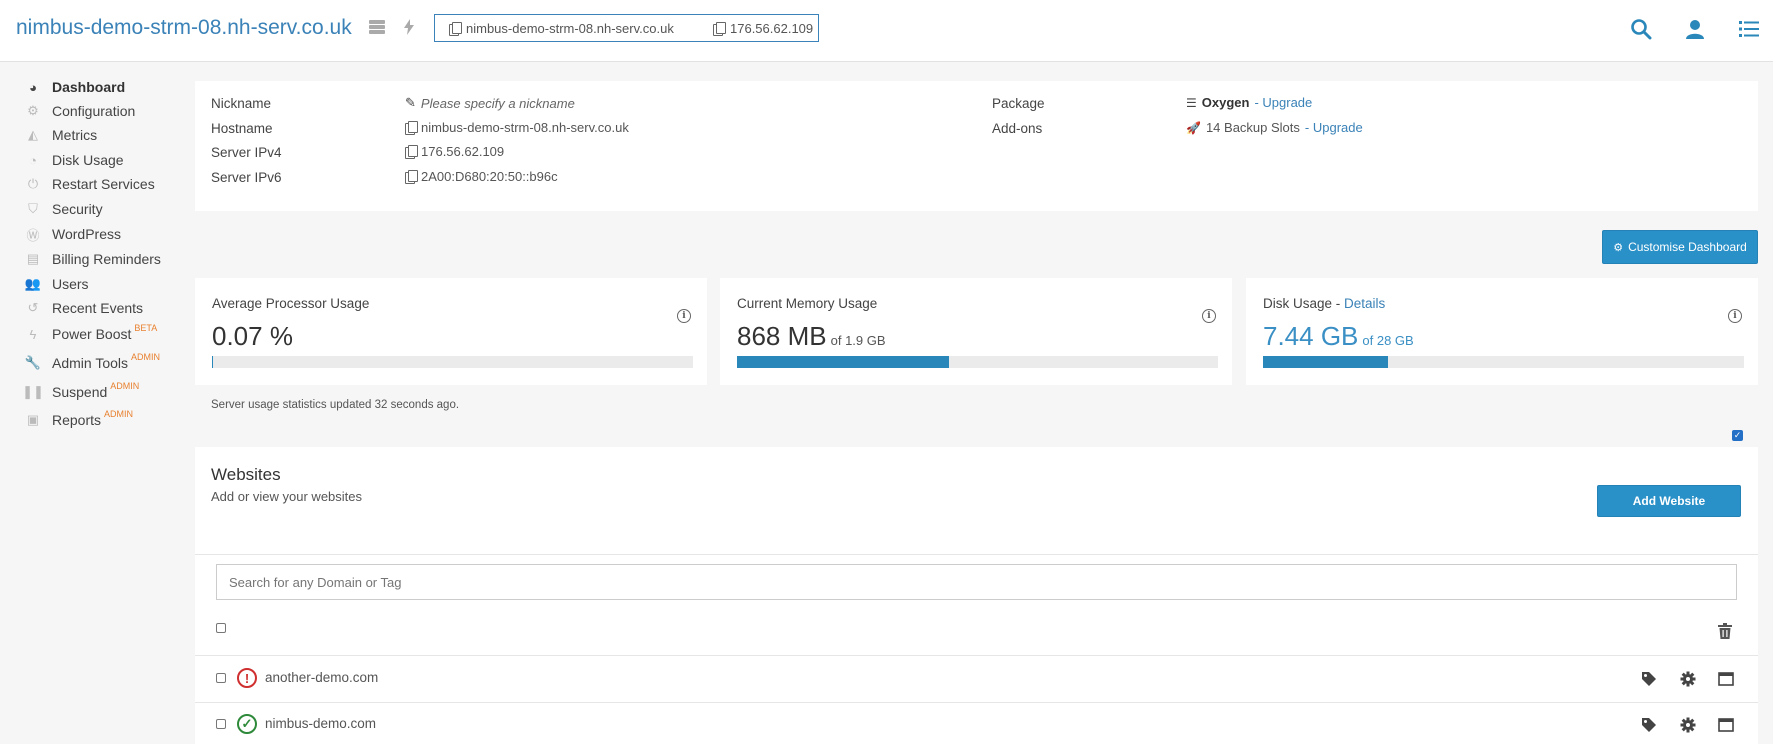 The height and width of the screenshot is (744, 1773). Describe the element at coordinates (976, 582) in the screenshot. I see `domain-search-input` at that location.